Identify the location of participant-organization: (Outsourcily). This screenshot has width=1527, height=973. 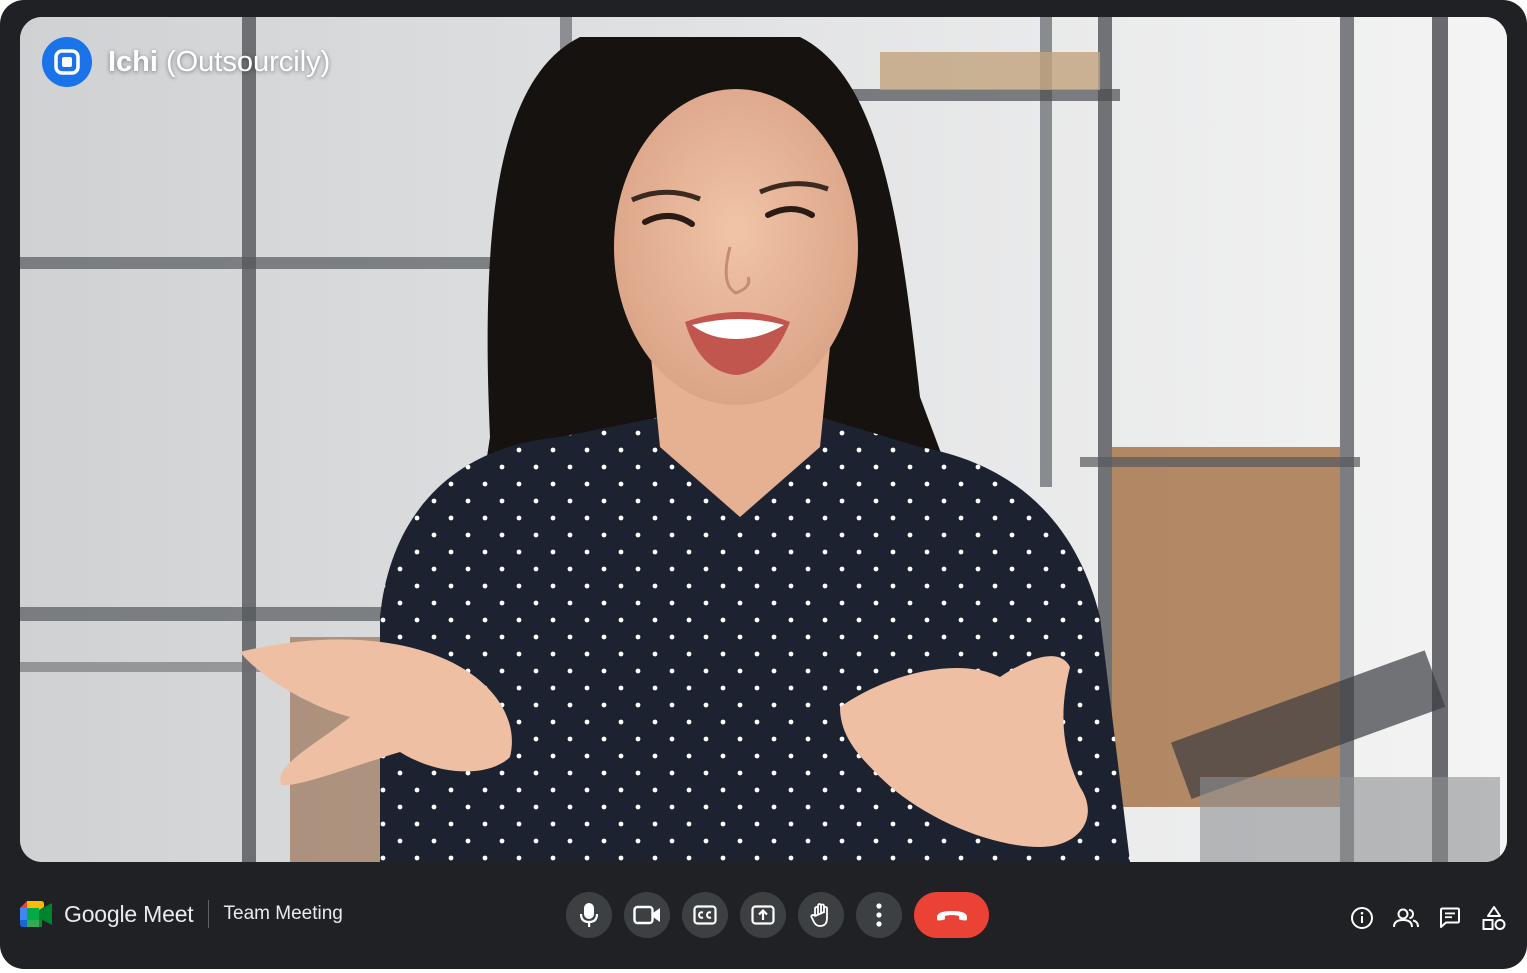
(248, 61).